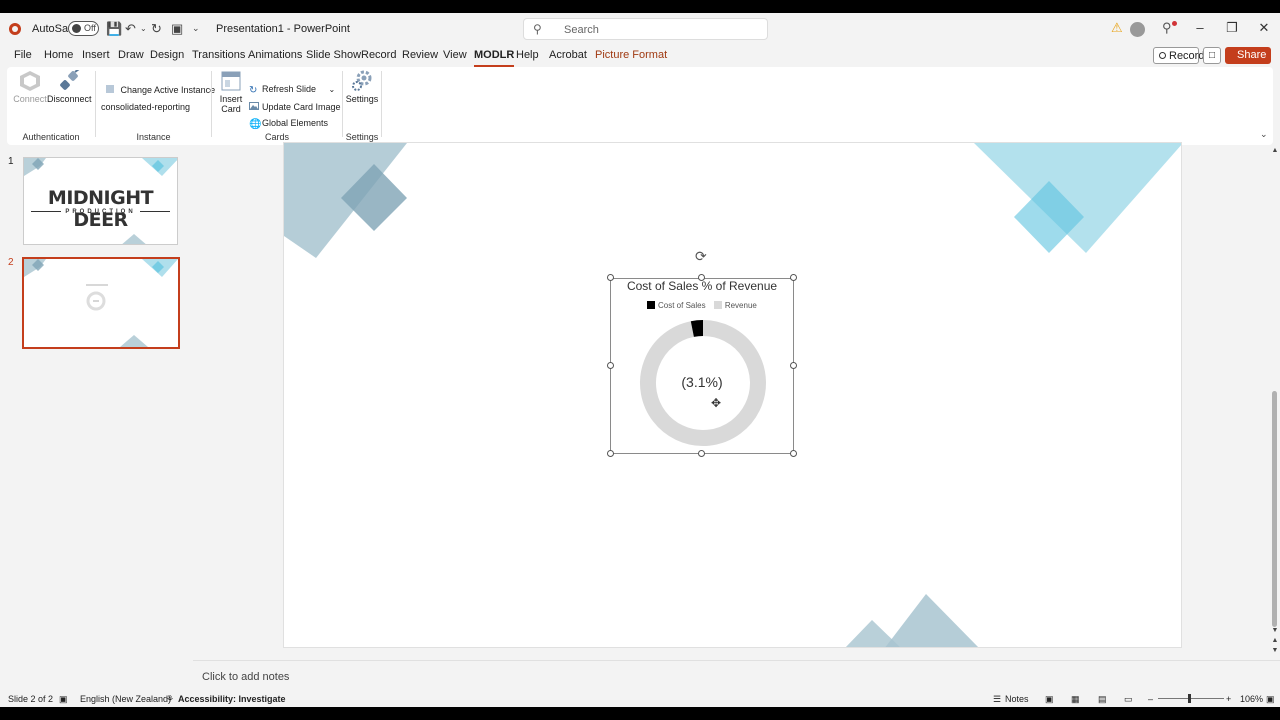  Describe the element at coordinates (167, 55) in the screenshot. I see `tab-design: Design` at that location.